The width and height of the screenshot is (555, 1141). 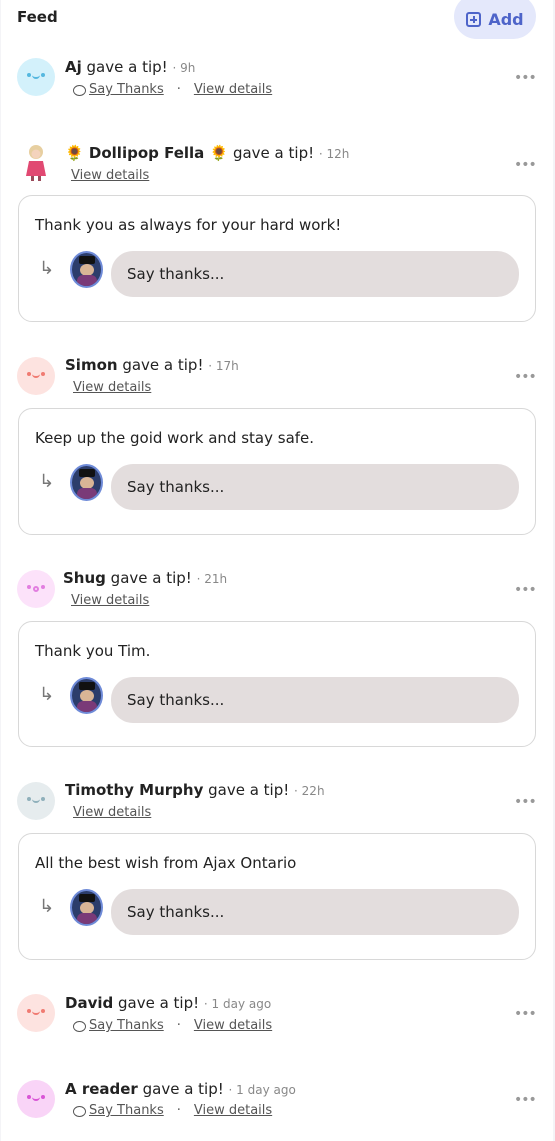 I want to click on feed-item-header: A reader gave a tip! · 1 day ago, so click(x=180, y=1089).